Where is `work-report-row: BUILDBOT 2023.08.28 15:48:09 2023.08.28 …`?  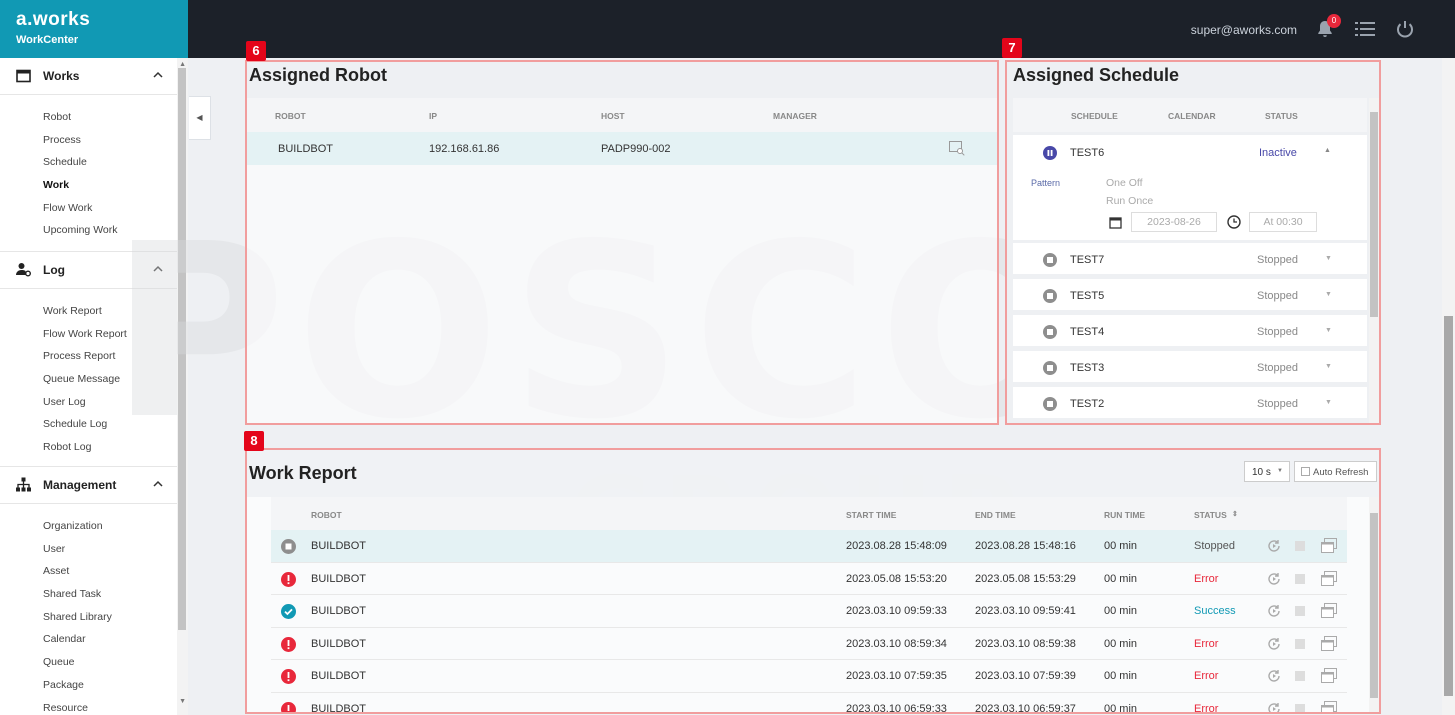
work-report-row: BUILDBOT 2023.08.28 15:48:09 2023.08.28 … is located at coordinates (809, 546).